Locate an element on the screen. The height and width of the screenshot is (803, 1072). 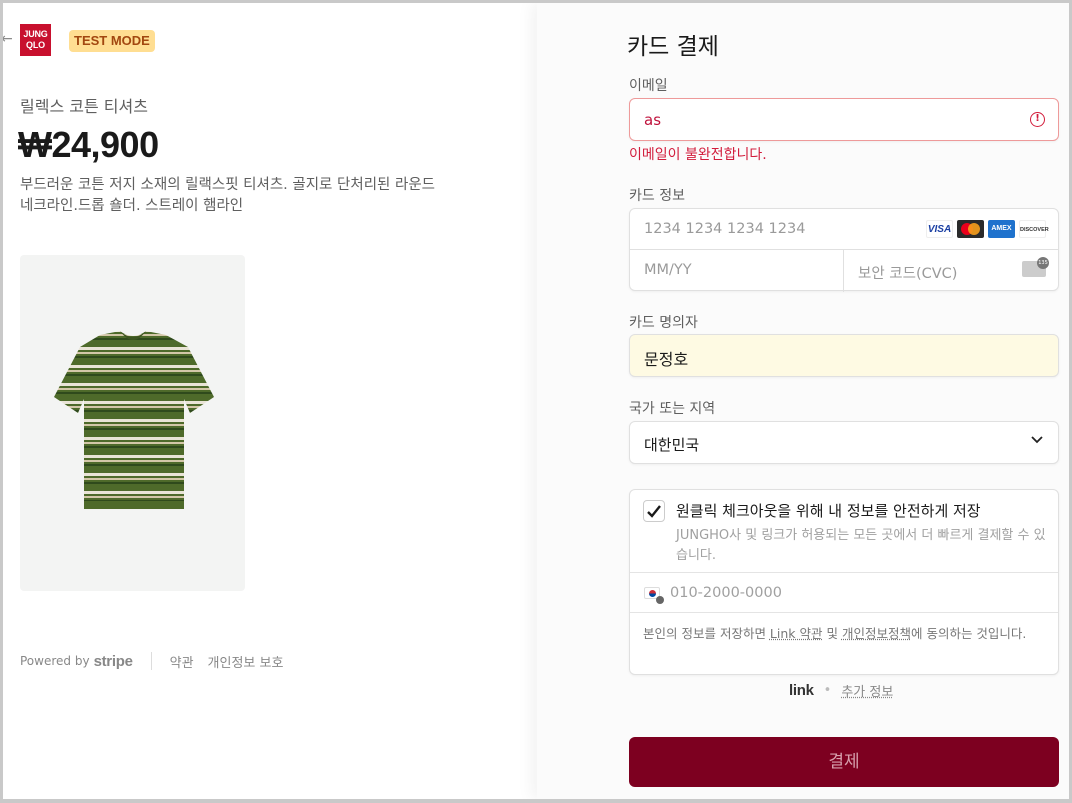
save-info-label: 원클릭 체크아웃을 위해 내 정보를 안전하게 저장 is located at coordinates (828, 511).